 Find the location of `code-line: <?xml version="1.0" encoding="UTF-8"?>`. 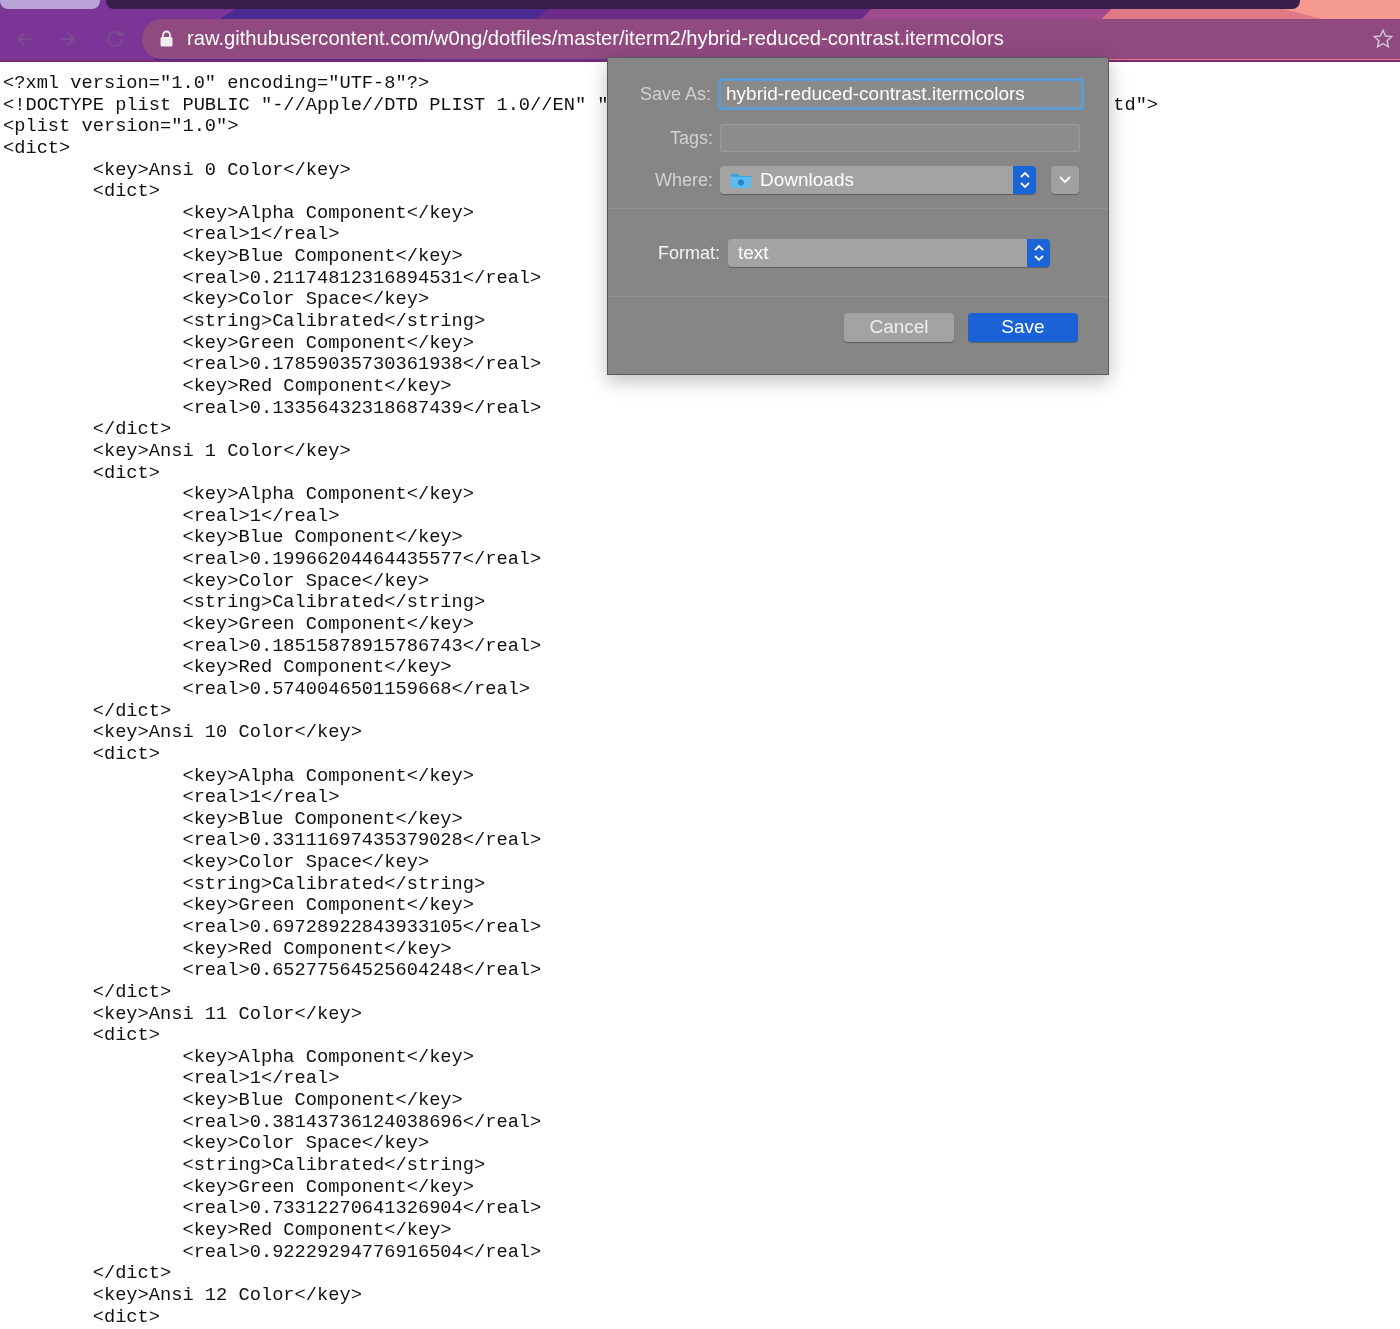

code-line: <?xml version="1.0" encoding="UTF-8"?> is located at coordinates (216, 83).